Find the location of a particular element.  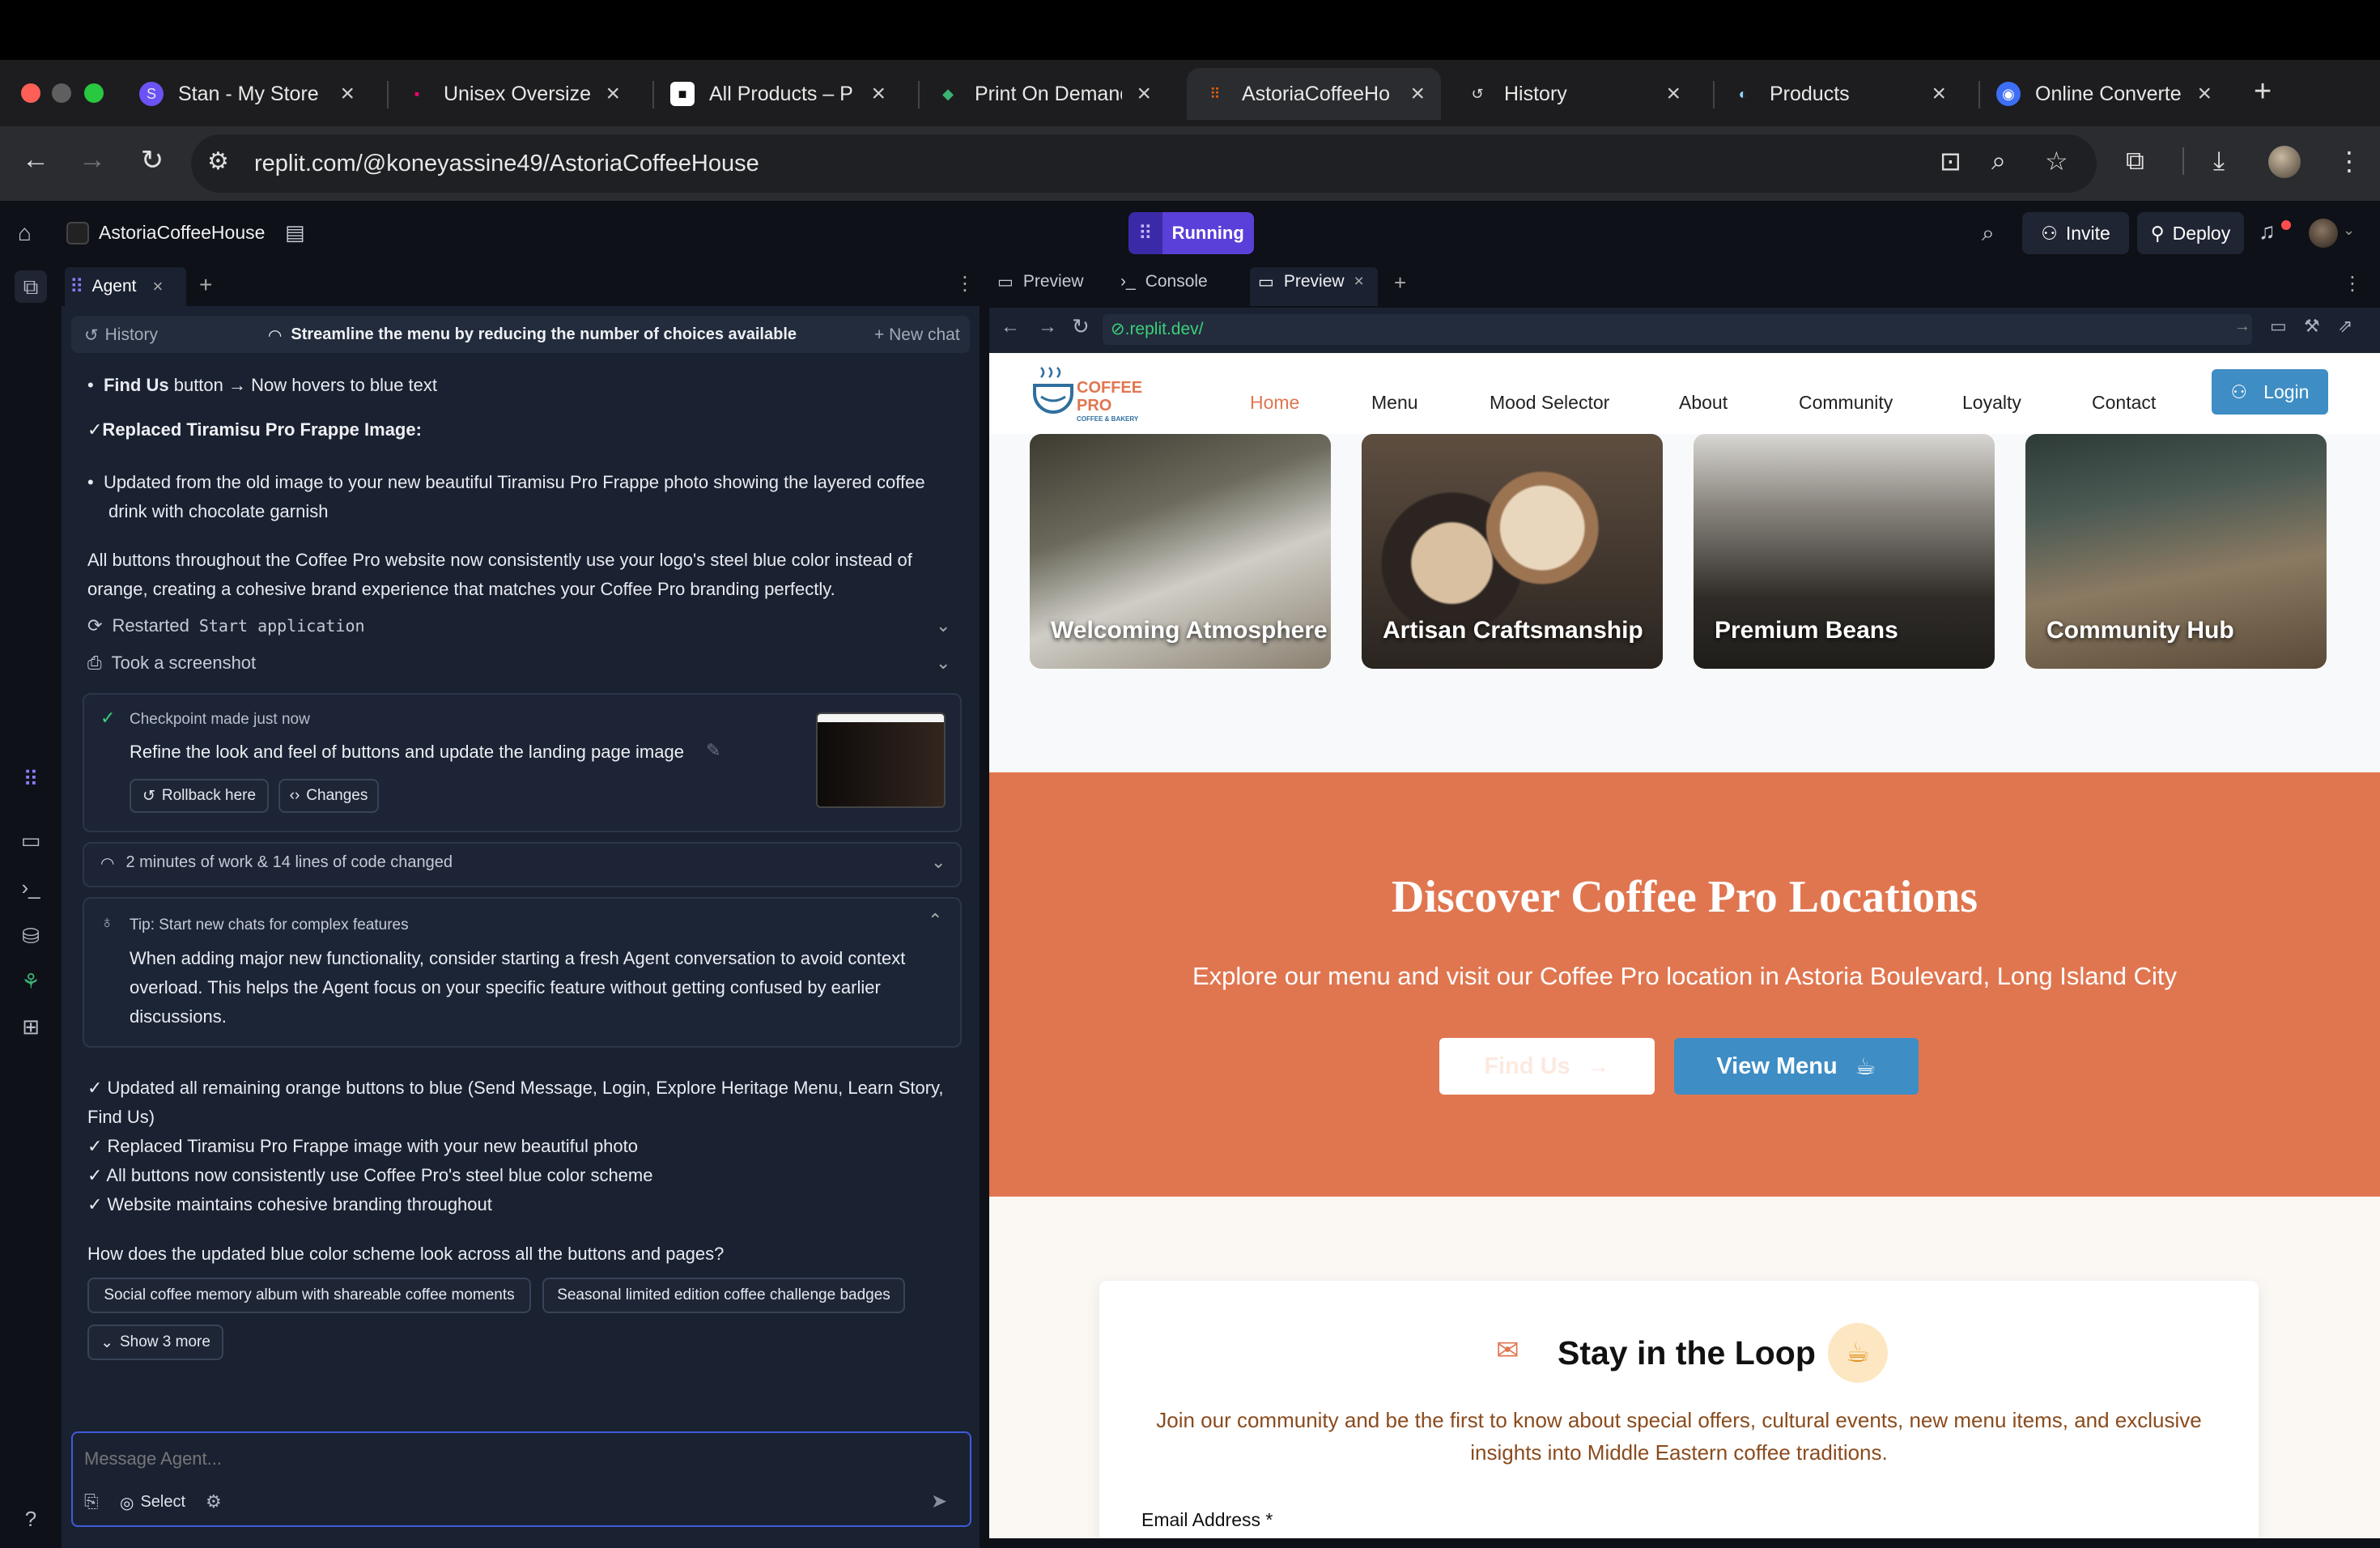

edit-pencil-icon: ✎ is located at coordinates (713, 750).